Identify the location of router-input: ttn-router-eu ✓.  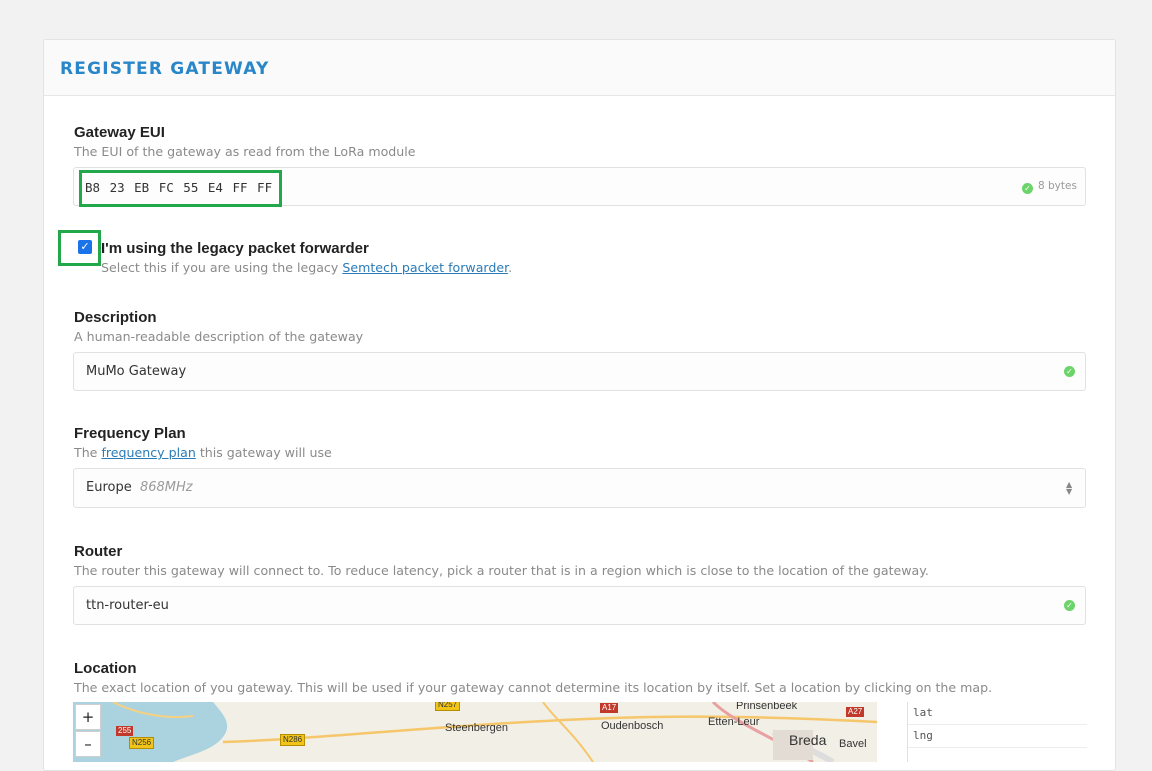
(579, 605).